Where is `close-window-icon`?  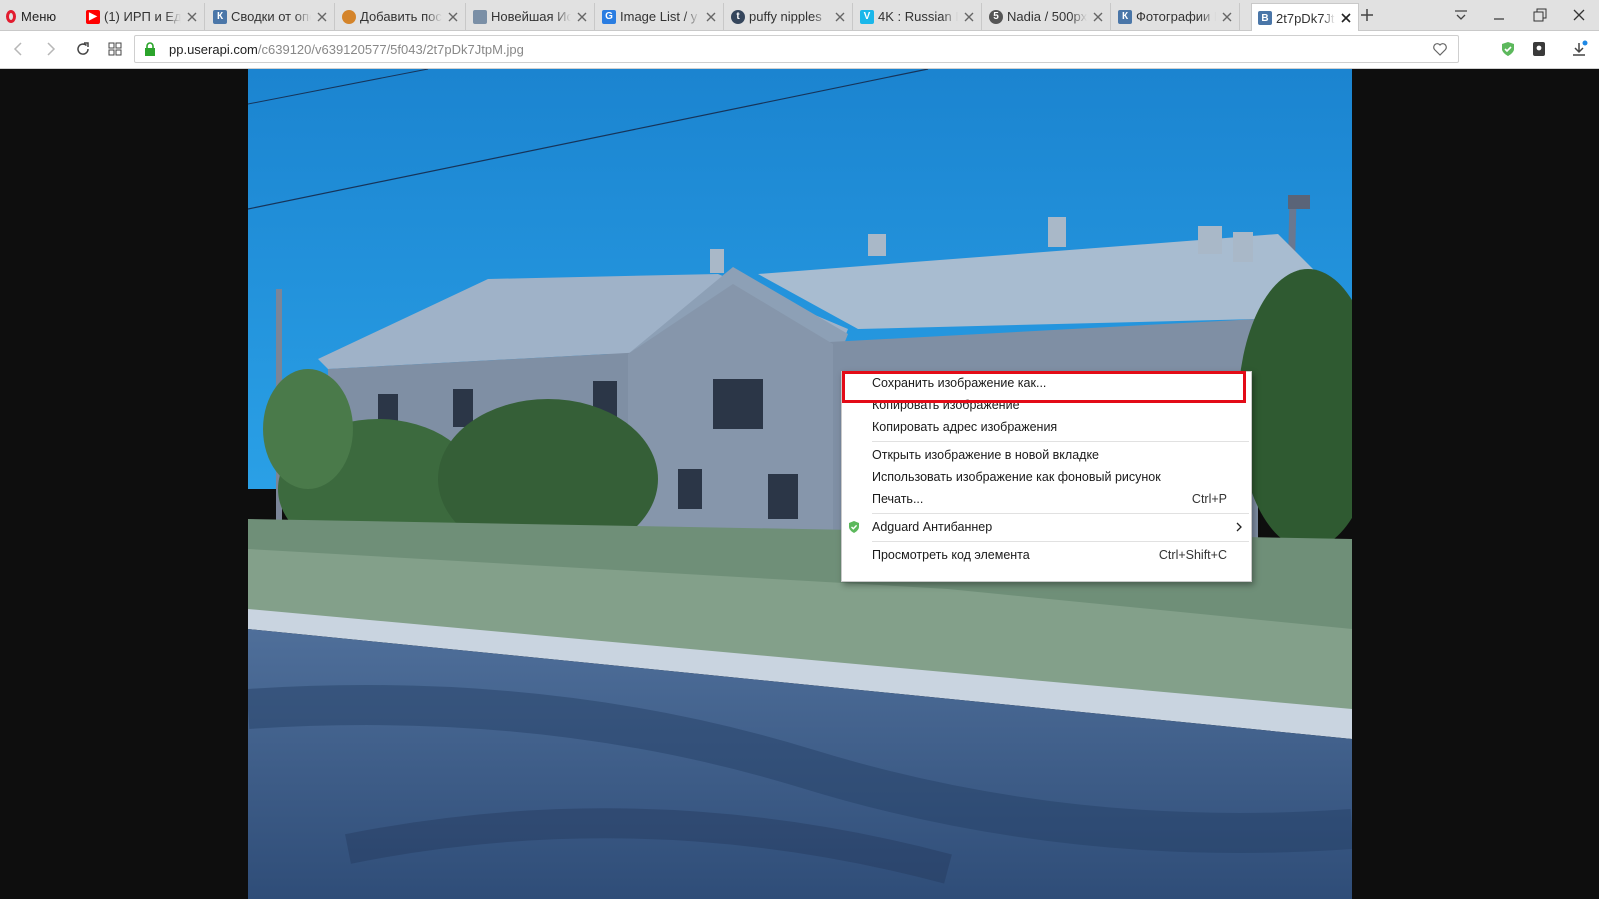
close-window-icon is located at coordinates (1579, 15).